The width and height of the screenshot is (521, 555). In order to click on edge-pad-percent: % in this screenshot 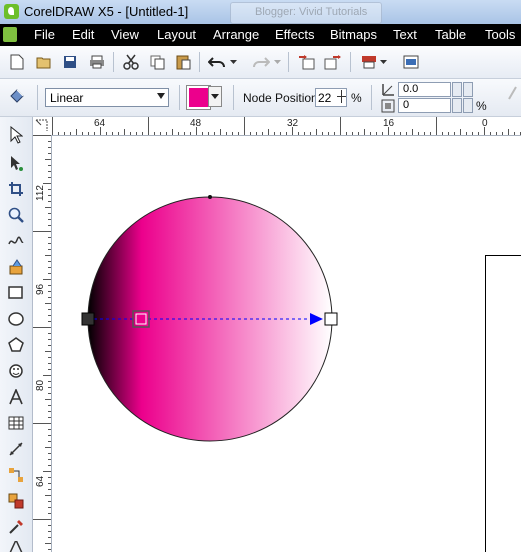, I will do `click(481, 106)`.